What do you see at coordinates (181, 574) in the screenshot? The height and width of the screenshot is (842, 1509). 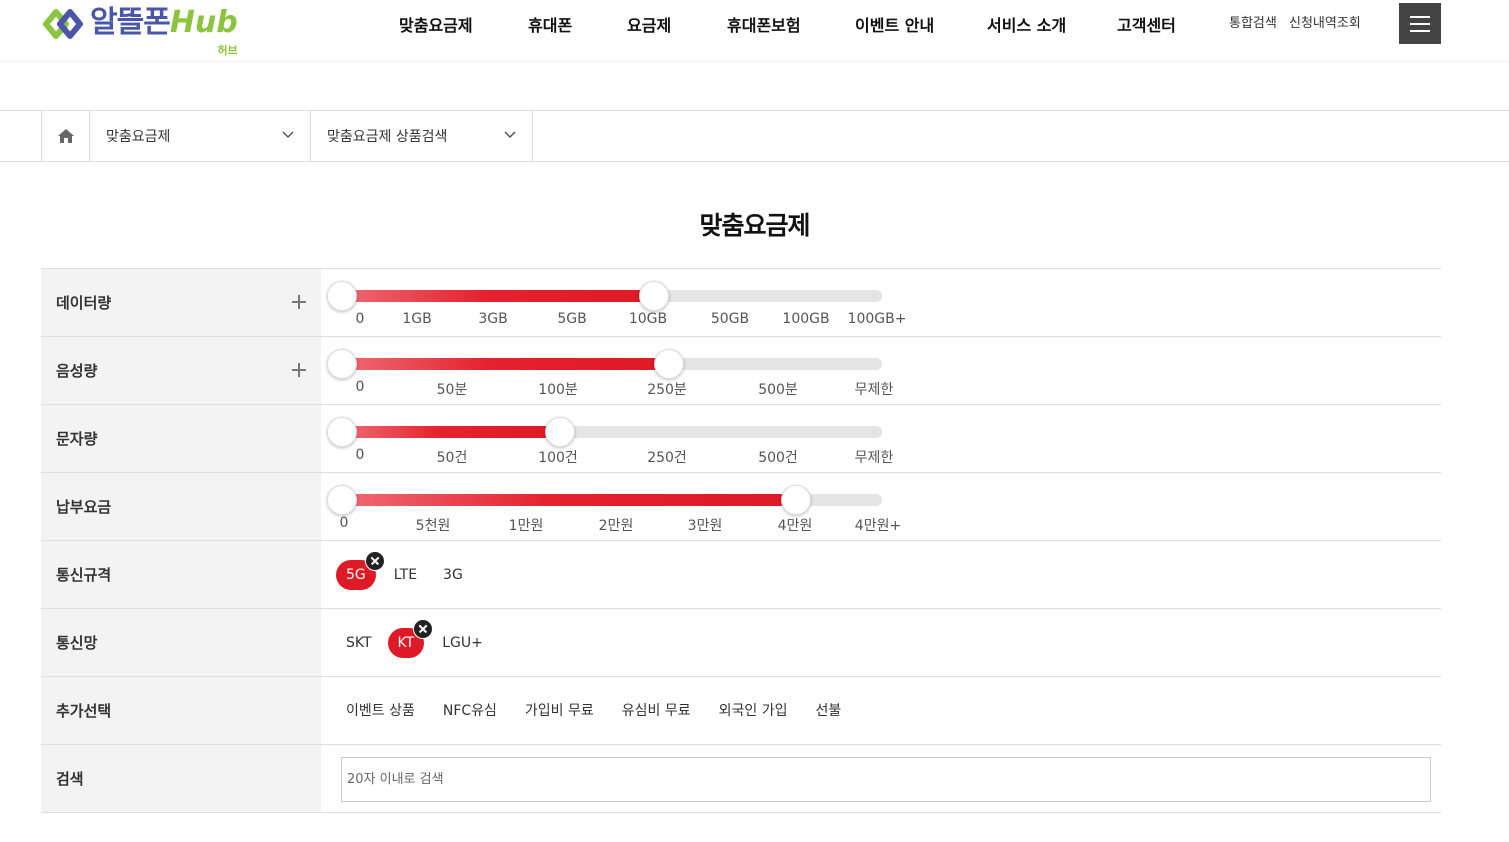 I see `filter-label-standard: 통신규격` at bounding box center [181, 574].